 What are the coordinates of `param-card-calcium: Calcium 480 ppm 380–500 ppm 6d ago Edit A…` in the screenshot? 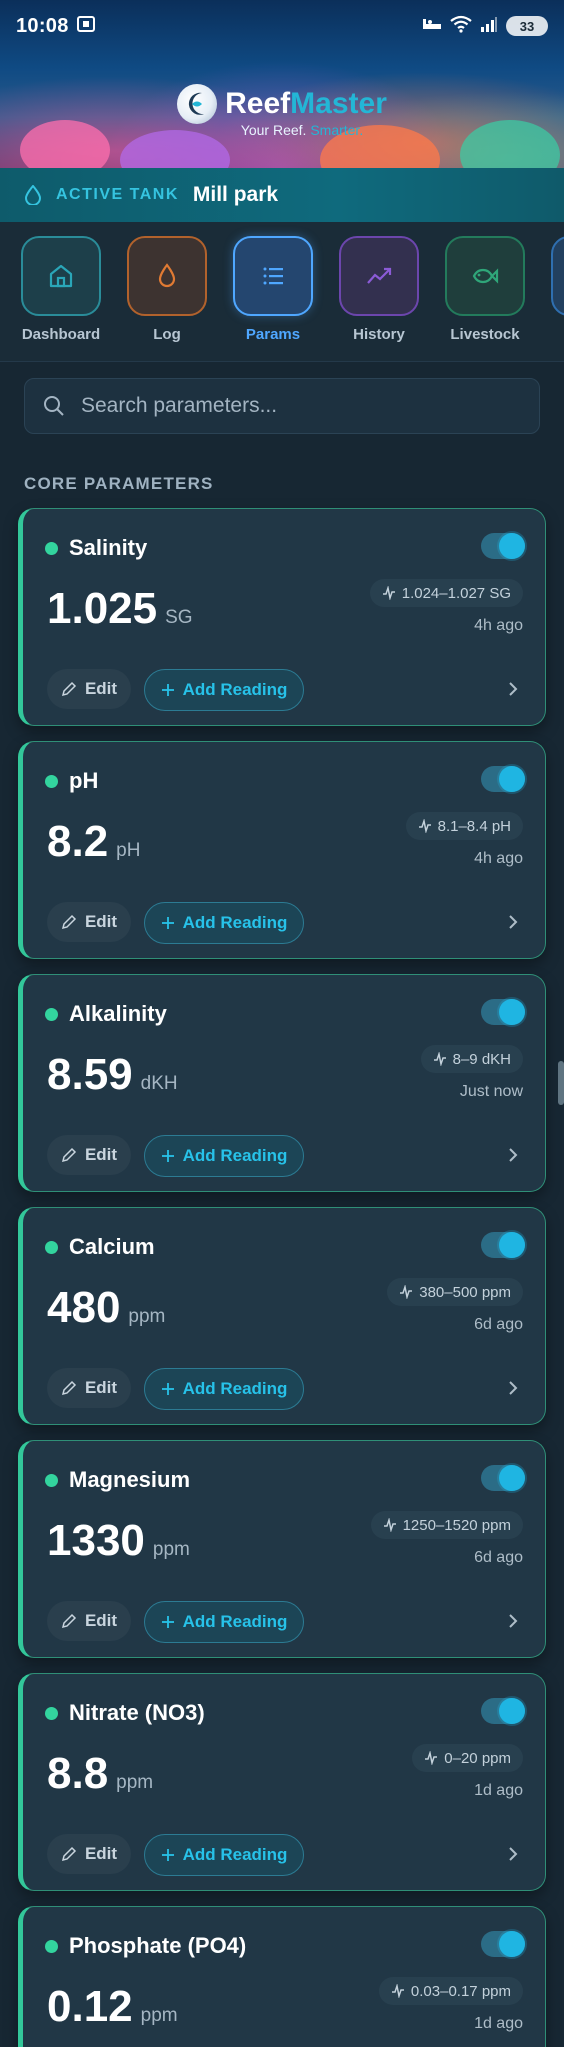 It's located at (282, 1316).